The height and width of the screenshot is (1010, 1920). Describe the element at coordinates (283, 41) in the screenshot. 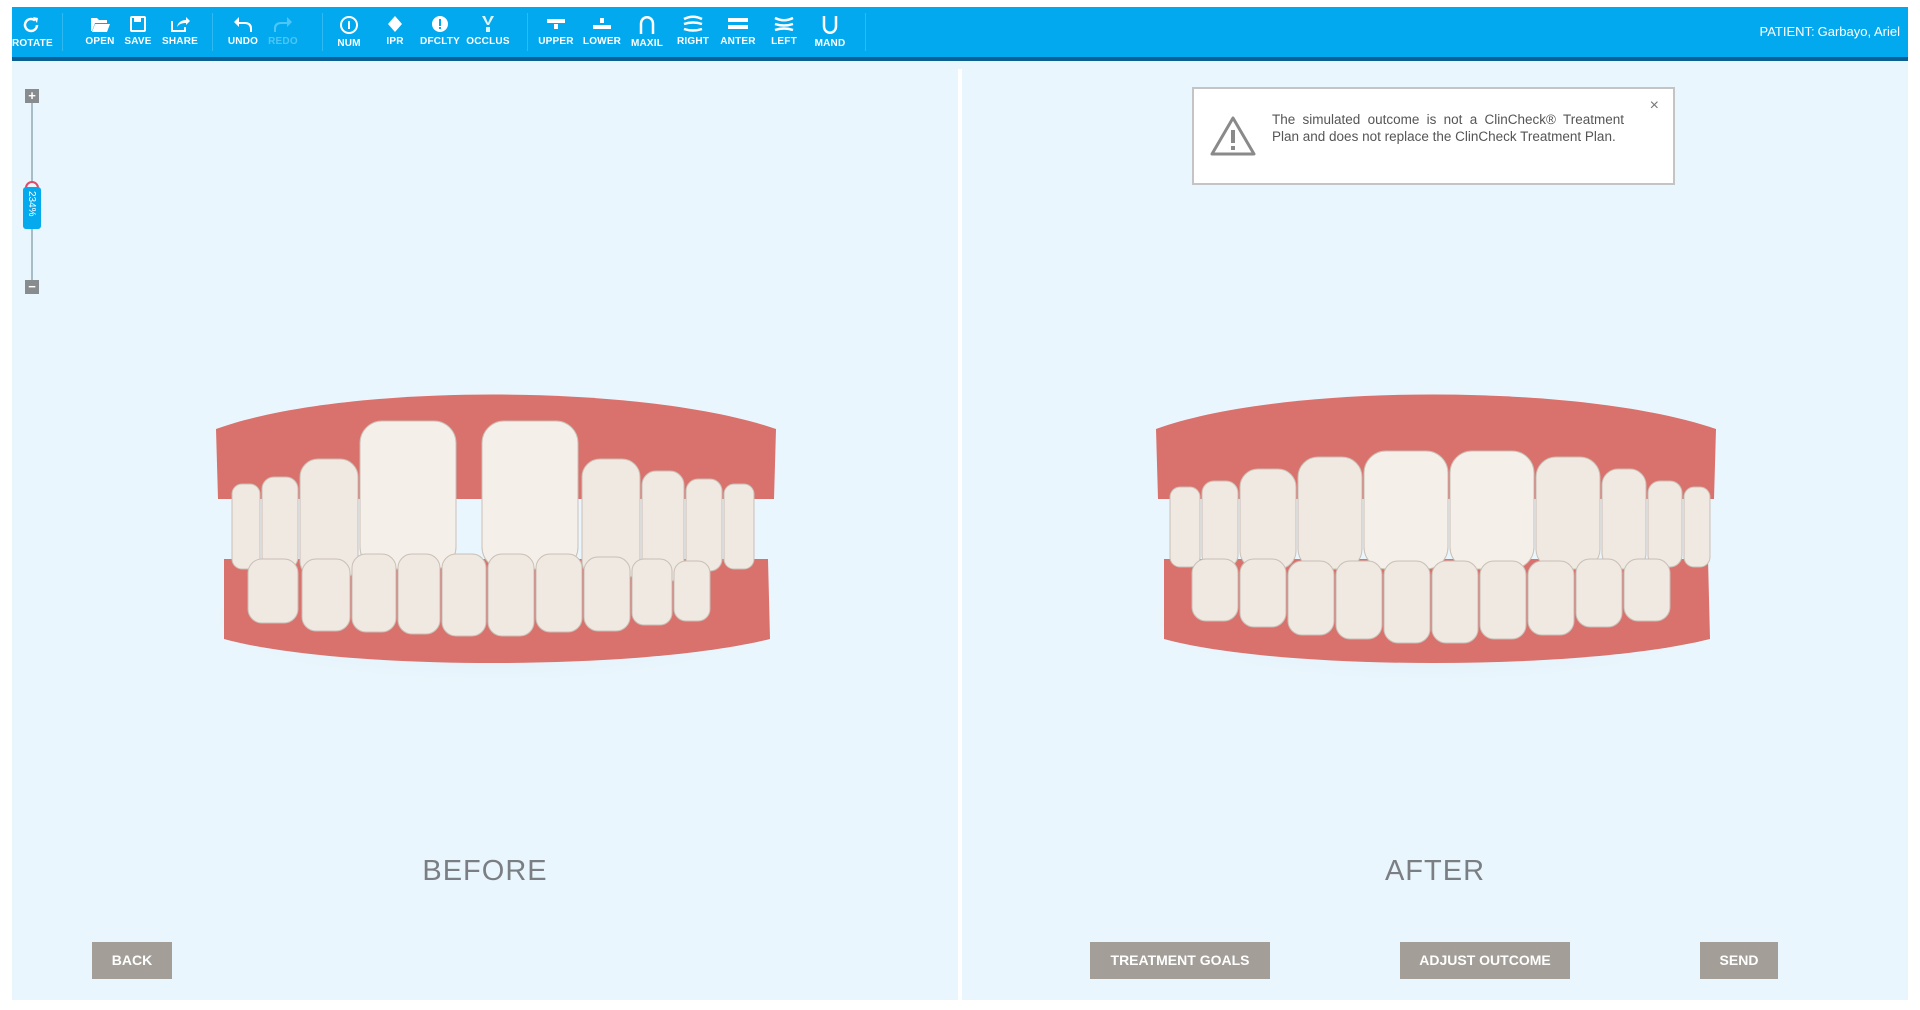

I see `redo-label: REDO` at that location.